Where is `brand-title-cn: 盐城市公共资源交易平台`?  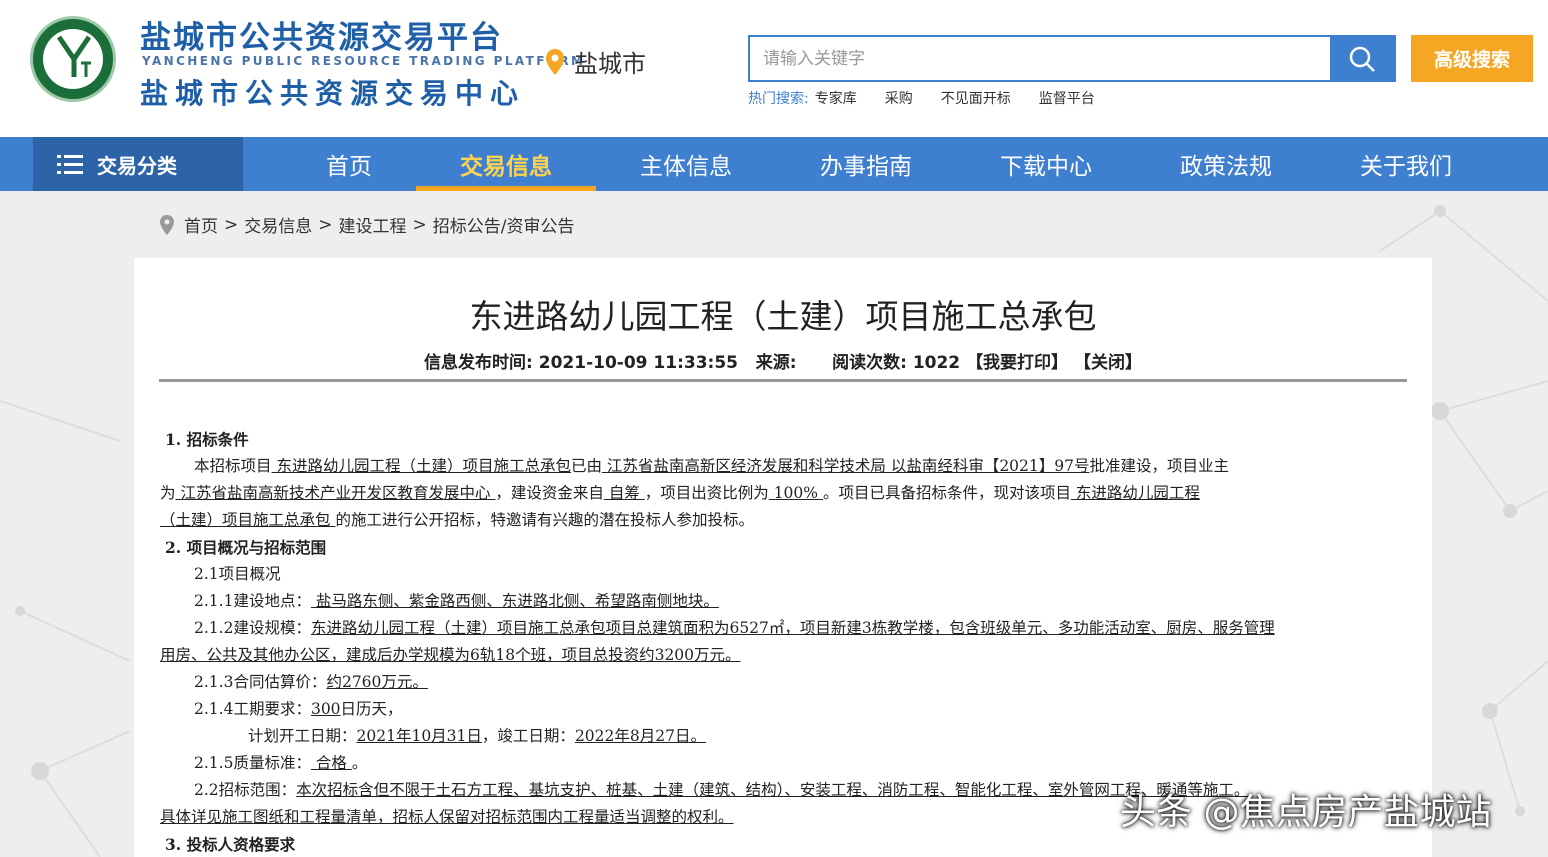 brand-title-cn: 盐城市公共资源交易平台 is located at coordinates (321, 38).